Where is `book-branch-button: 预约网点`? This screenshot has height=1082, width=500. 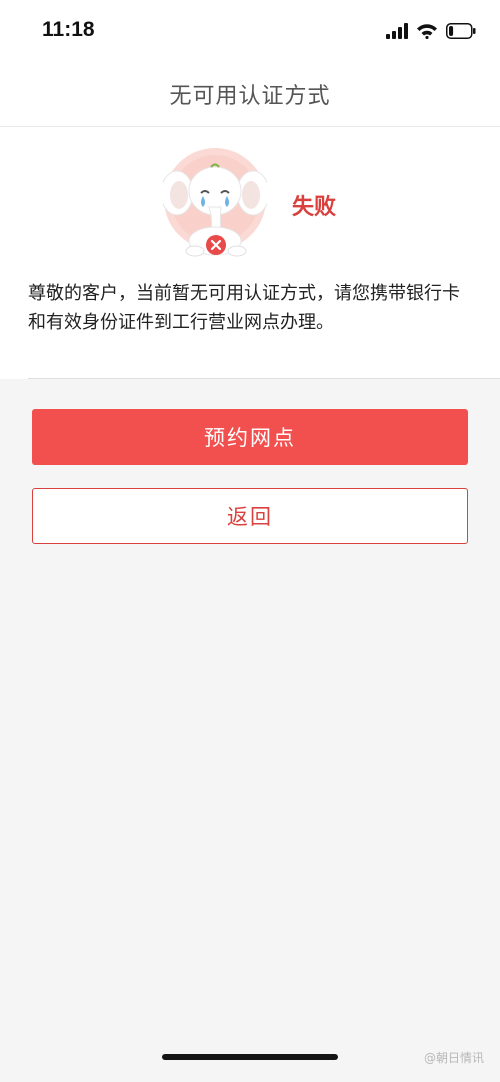
book-branch-button: 预约网点 is located at coordinates (250, 437).